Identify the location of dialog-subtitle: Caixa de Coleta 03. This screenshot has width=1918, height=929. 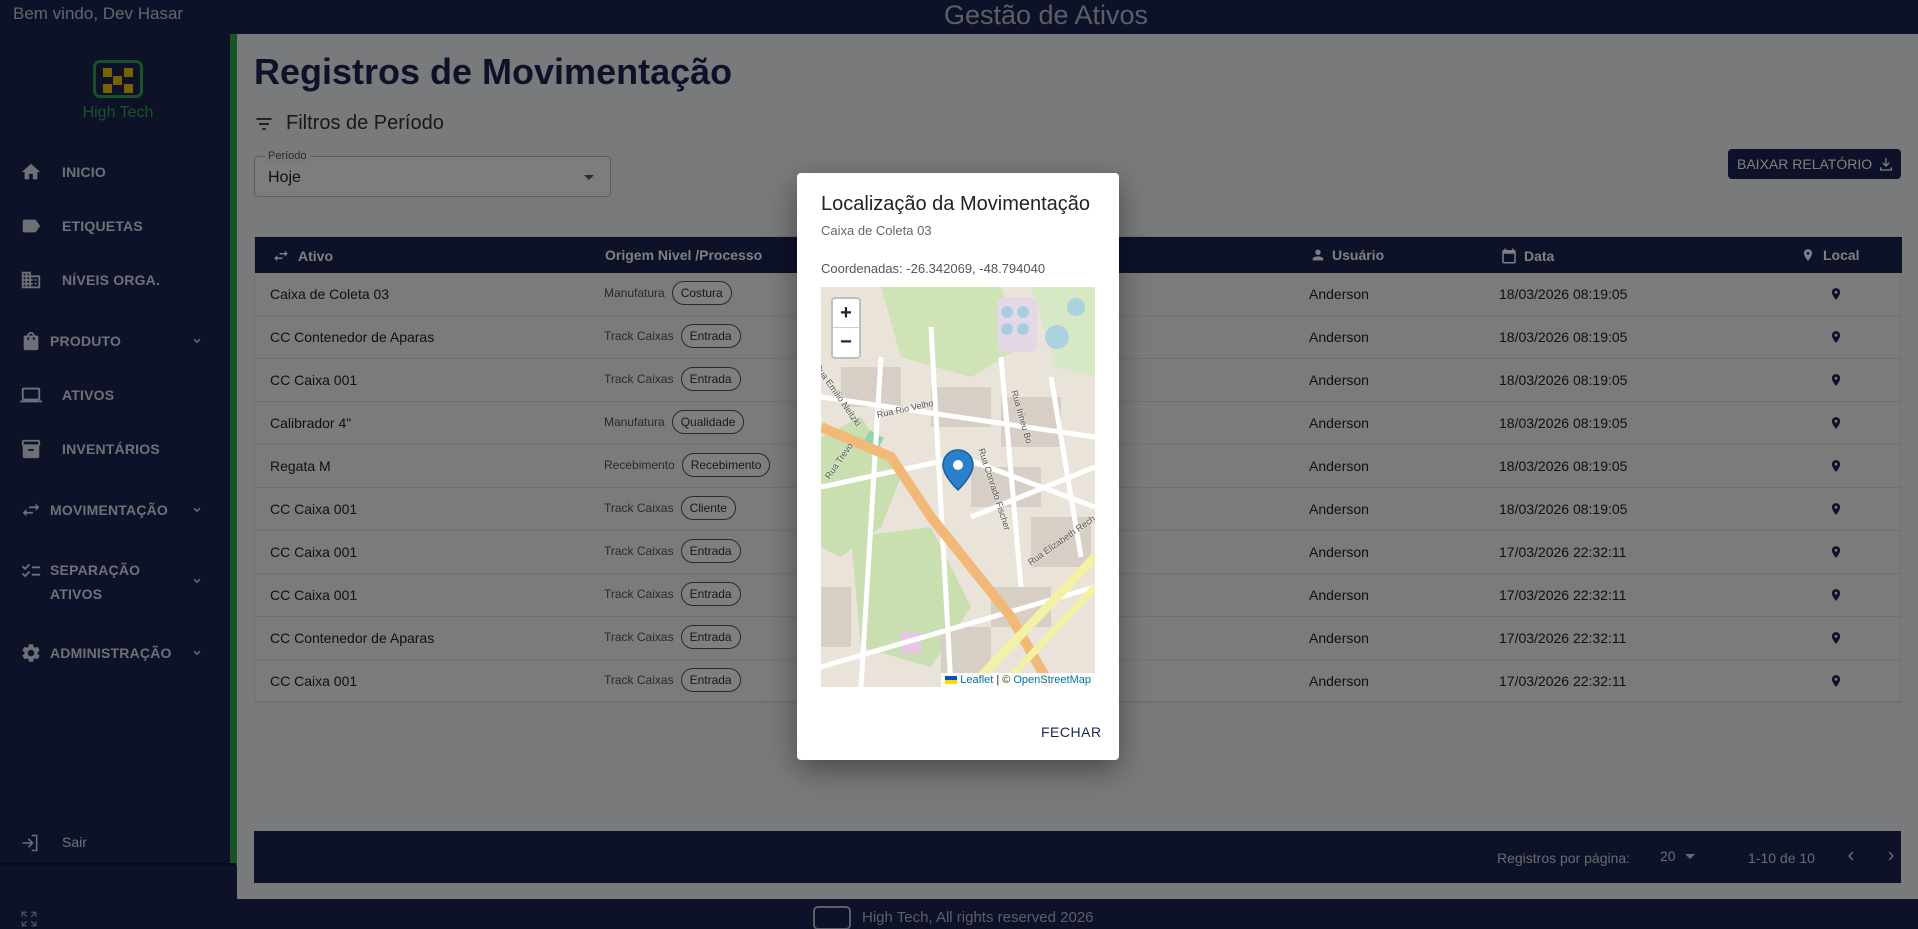
(876, 230).